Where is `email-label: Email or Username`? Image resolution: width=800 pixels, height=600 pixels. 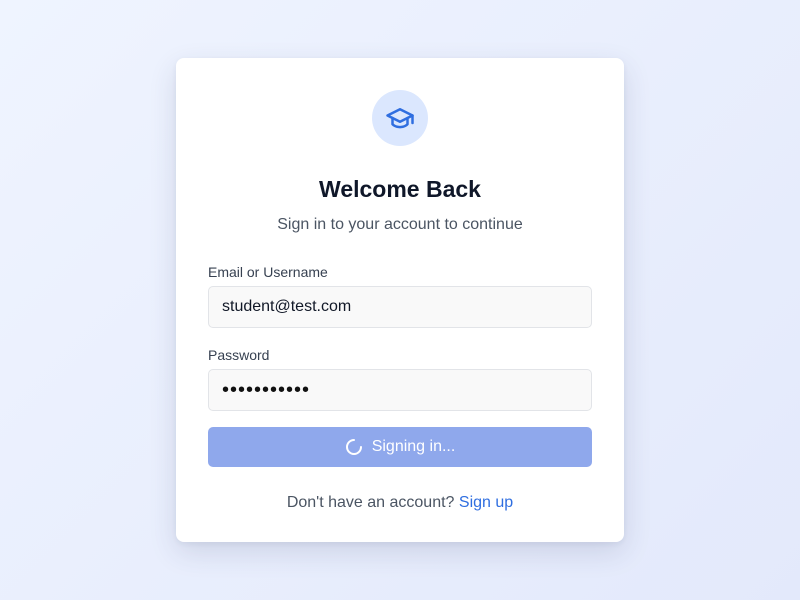
email-label: Email or Username is located at coordinates (268, 272).